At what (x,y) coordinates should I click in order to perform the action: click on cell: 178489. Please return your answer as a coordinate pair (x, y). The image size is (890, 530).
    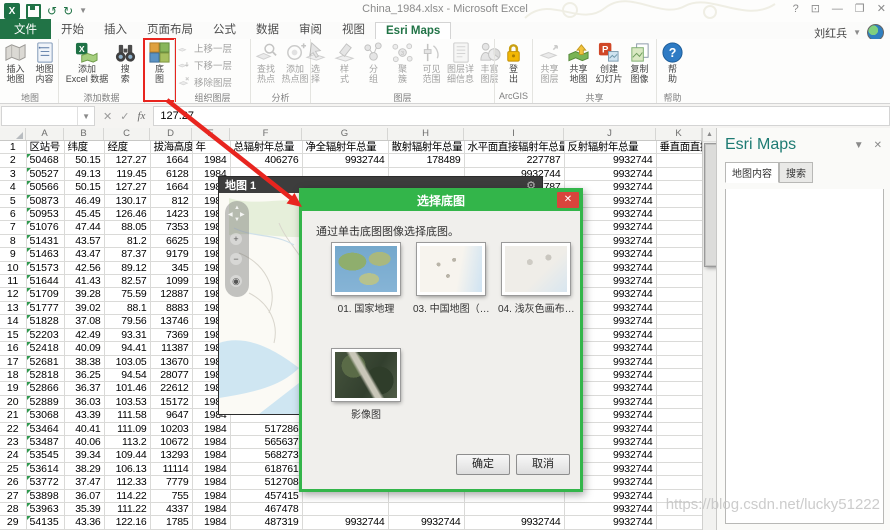
    Looking at the image, I should click on (426, 160).